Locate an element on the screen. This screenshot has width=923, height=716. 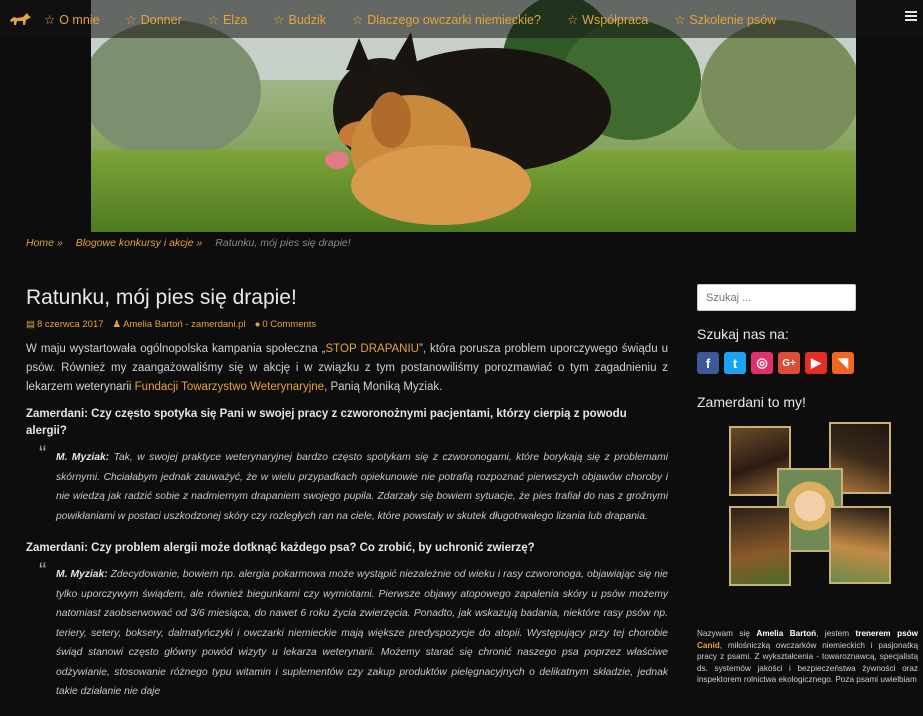
nav-item-donner: ☆ Donner is located at coordinates (154, 19).